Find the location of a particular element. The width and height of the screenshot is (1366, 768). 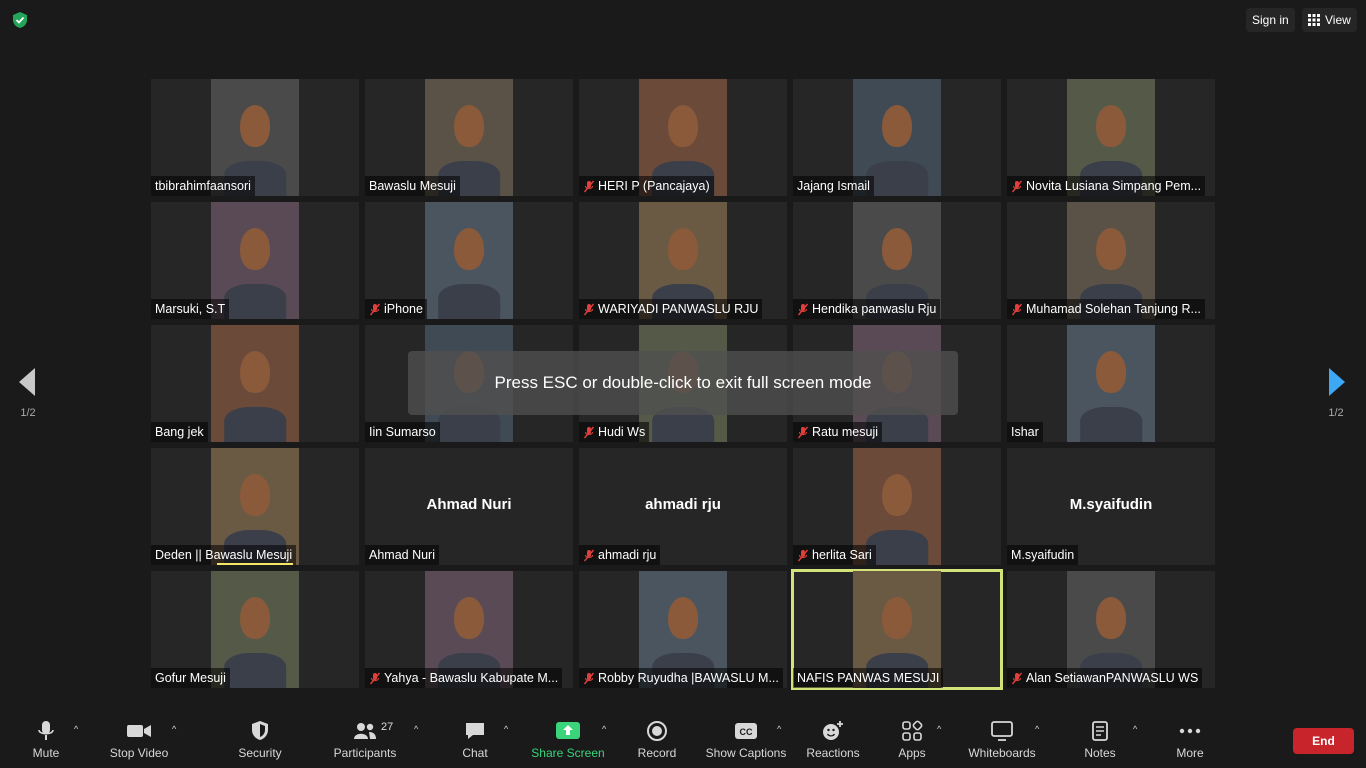

participant-display-name: Ahmad Nuri is located at coordinates (469, 504).